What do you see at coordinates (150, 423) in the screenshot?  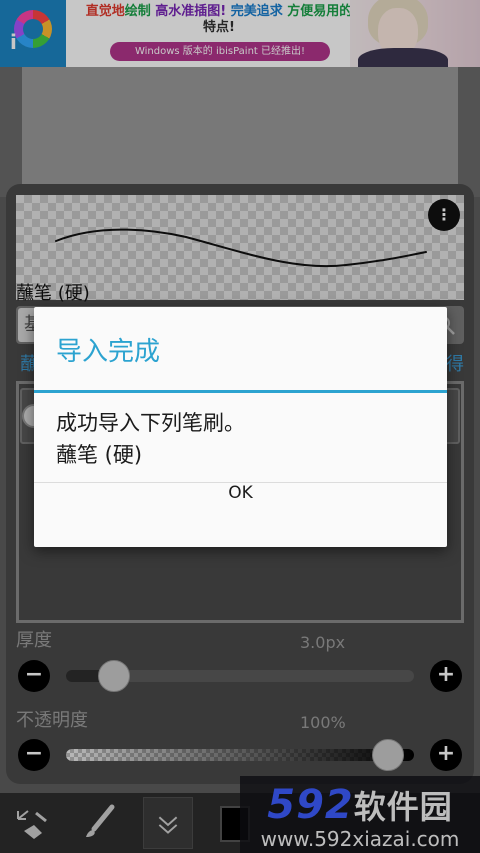 I see `dialog-message-line: 成功导入下列笔刷。` at bounding box center [150, 423].